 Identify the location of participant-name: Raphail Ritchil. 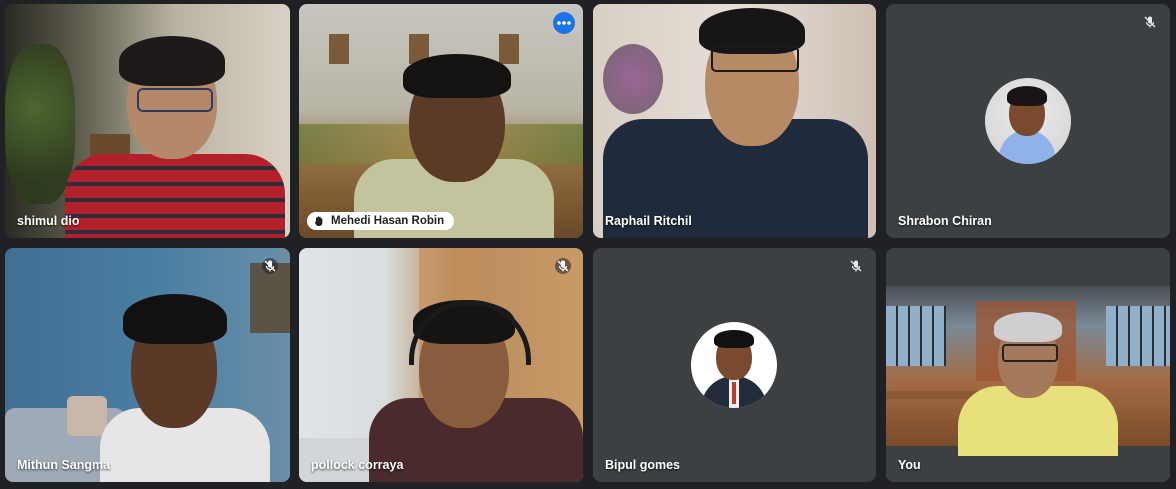
(648, 221).